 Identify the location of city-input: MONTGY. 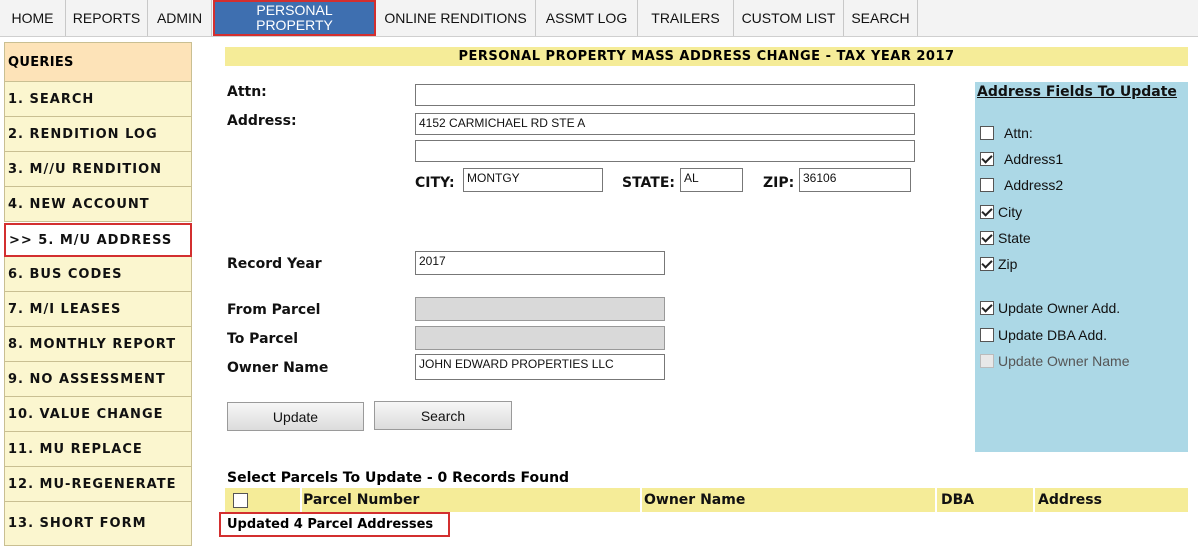
(533, 180).